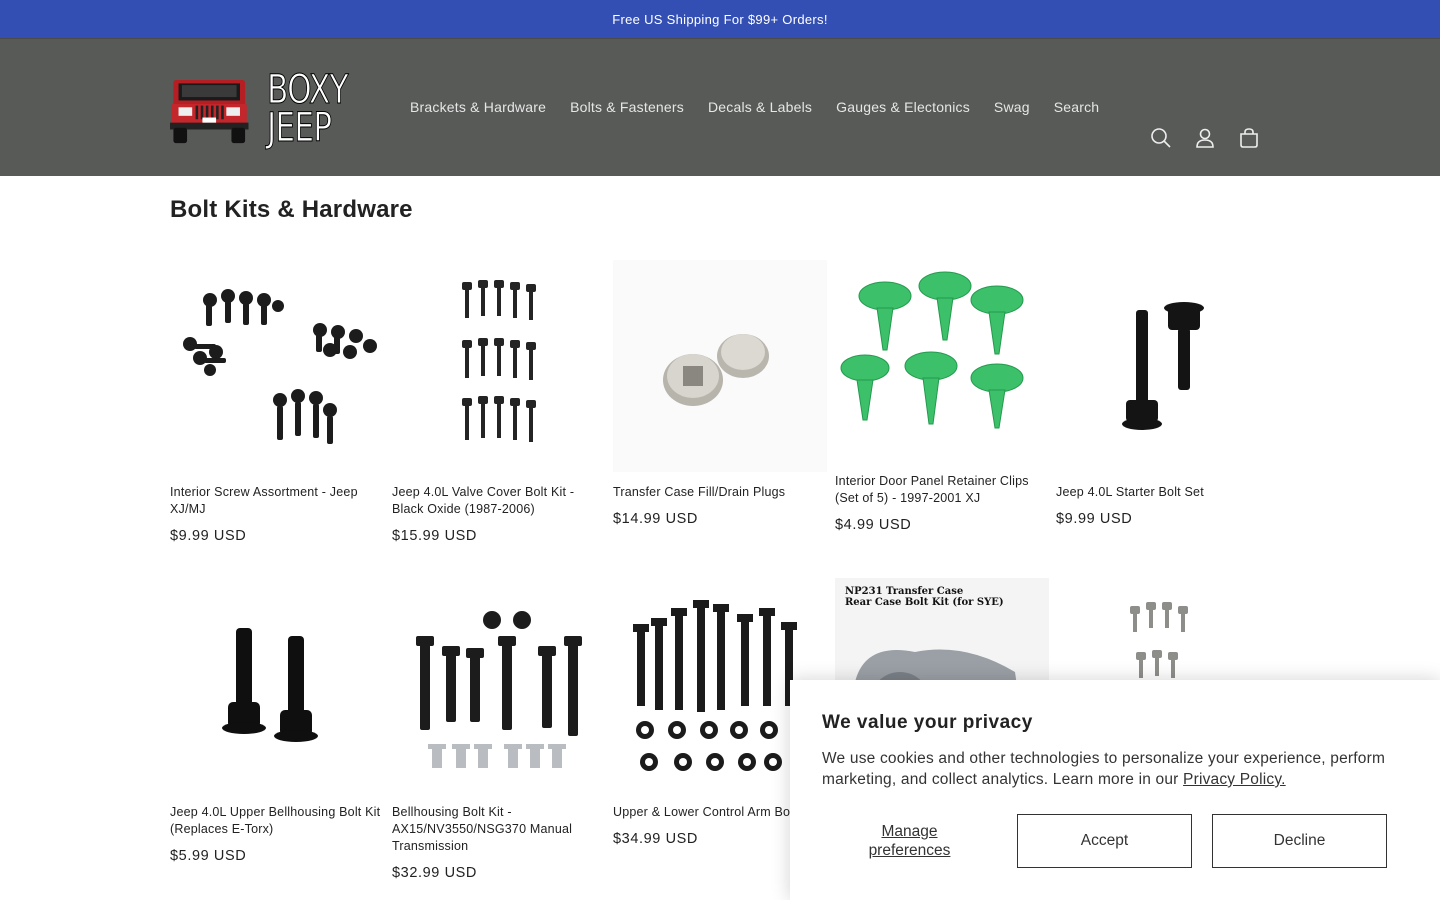 The image size is (1440, 900). What do you see at coordinates (720, 492) in the screenshot?
I see `product-title: Transfer Case Fill/Drain Plugs` at bounding box center [720, 492].